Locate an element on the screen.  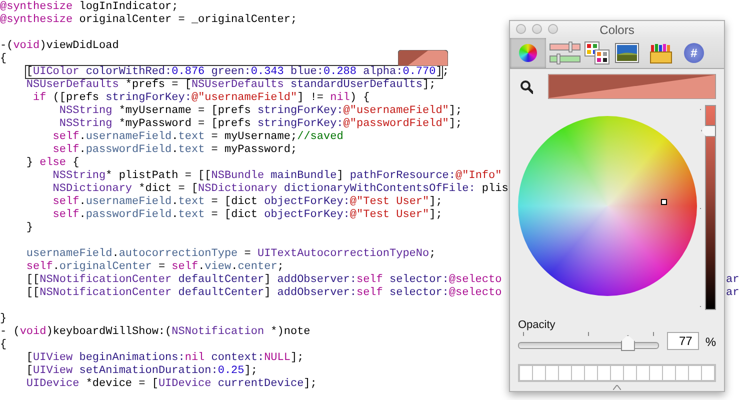
landscape-icon is located at coordinates (627, 53).